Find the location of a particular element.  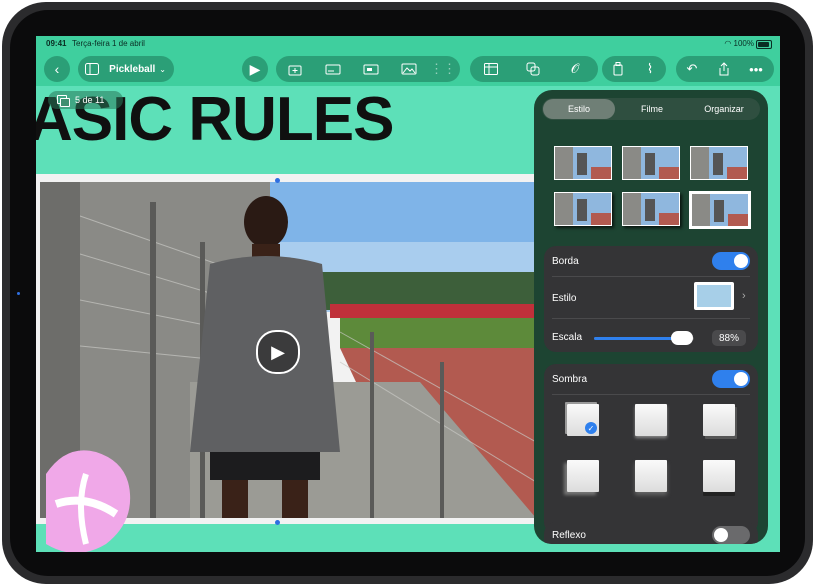

media-icon is located at coordinates (371, 69).